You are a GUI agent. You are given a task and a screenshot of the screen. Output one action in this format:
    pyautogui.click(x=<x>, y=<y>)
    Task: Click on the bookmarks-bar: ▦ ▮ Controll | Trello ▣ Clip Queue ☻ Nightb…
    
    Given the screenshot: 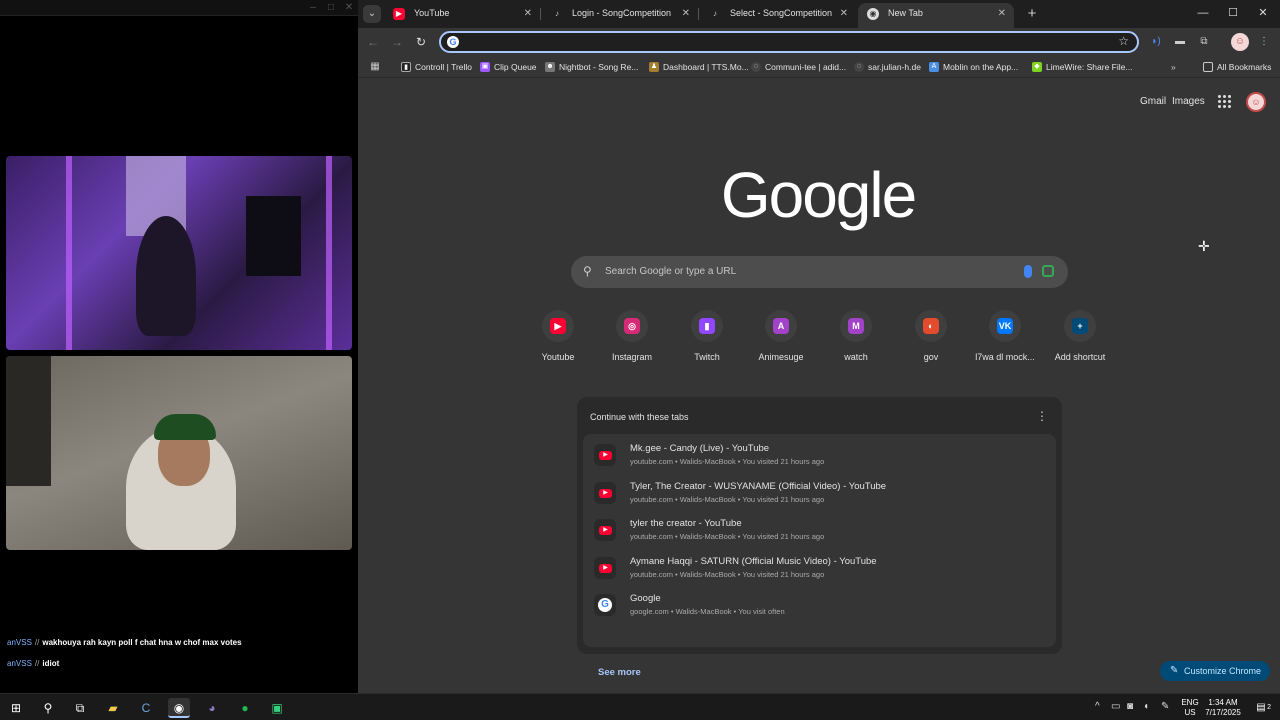 What is the action you would take?
    pyautogui.click(x=819, y=67)
    